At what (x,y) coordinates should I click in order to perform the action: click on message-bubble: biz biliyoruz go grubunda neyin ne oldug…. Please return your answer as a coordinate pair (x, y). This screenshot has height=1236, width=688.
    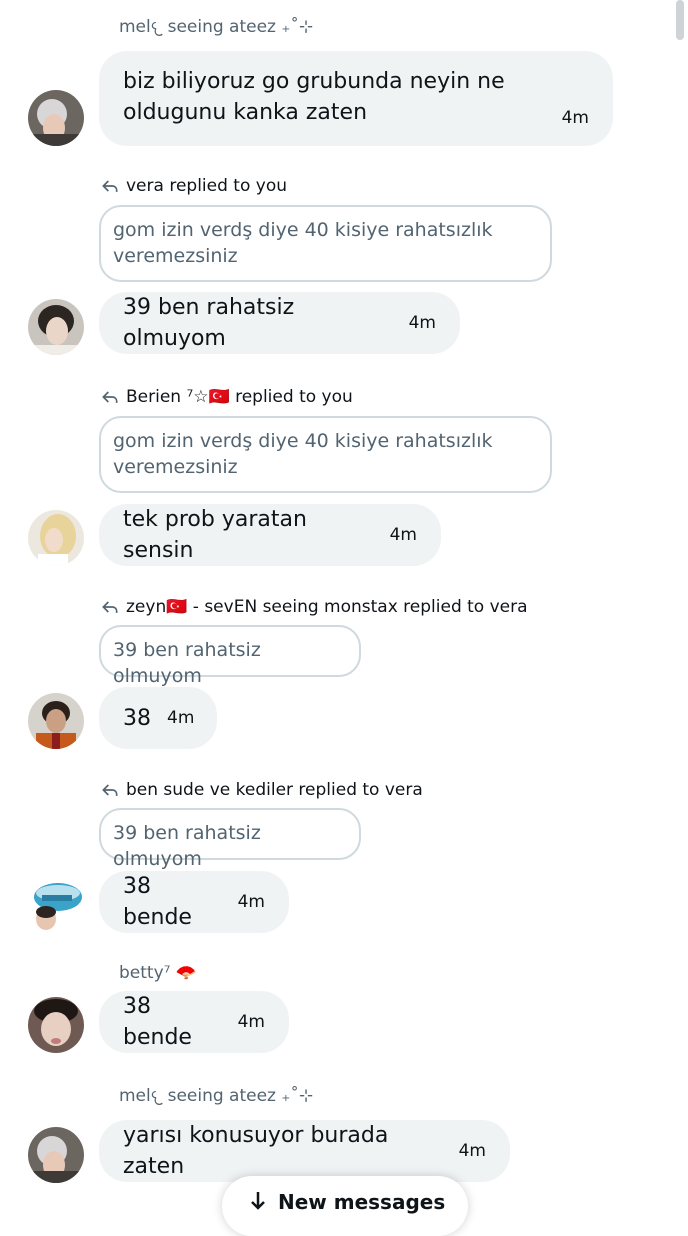
    Looking at the image, I should click on (356, 98).